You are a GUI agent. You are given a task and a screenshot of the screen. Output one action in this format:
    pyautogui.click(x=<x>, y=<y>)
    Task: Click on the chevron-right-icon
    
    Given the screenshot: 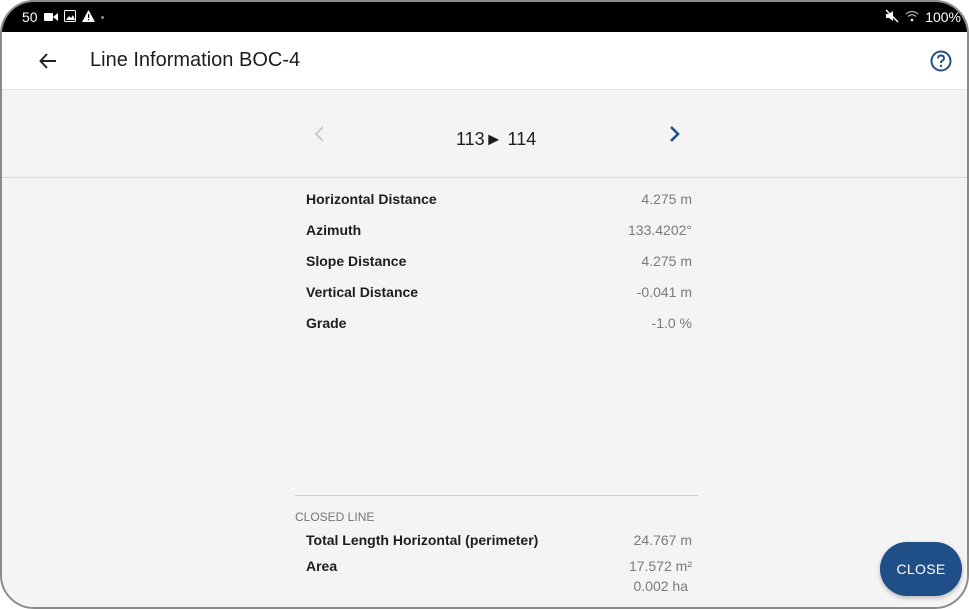 What is the action you would take?
    pyautogui.click(x=675, y=134)
    